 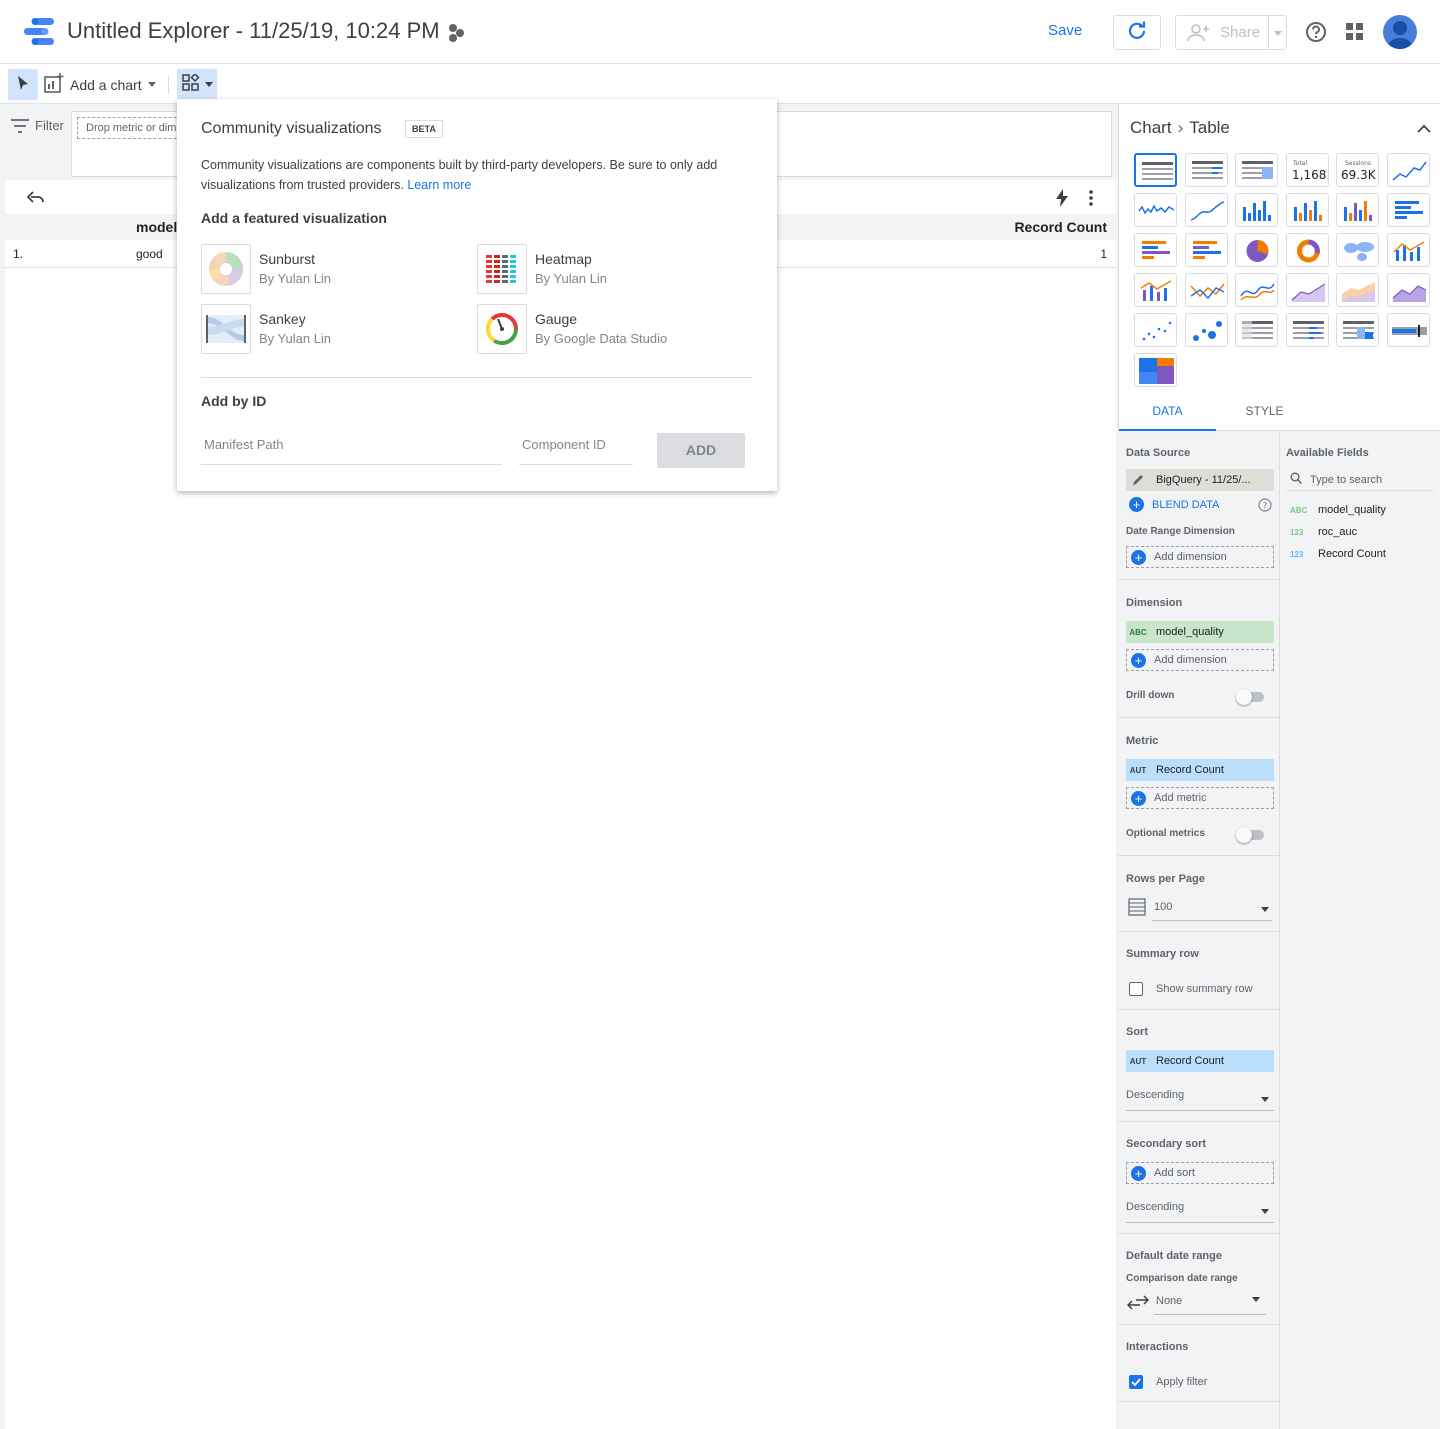 What do you see at coordinates (1408, 210) in the screenshot?
I see `bar-chart-icon` at bounding box center [1408, 210].